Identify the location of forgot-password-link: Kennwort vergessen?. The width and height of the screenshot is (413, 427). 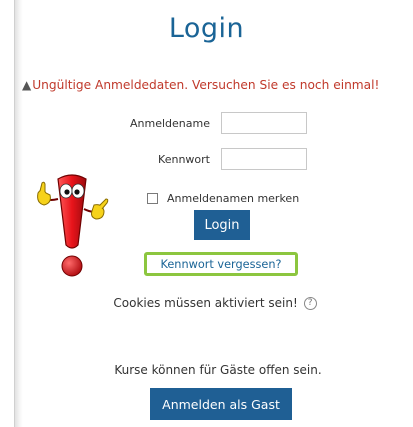
(220, 264).